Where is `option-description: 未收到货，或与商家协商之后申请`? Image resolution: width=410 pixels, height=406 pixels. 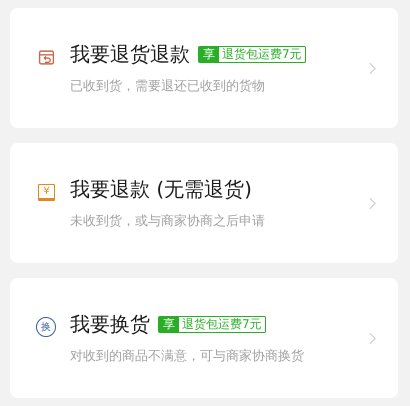
option-description: 未收到货，或与商家协商之后申请 is located at coordinates (168, 221).